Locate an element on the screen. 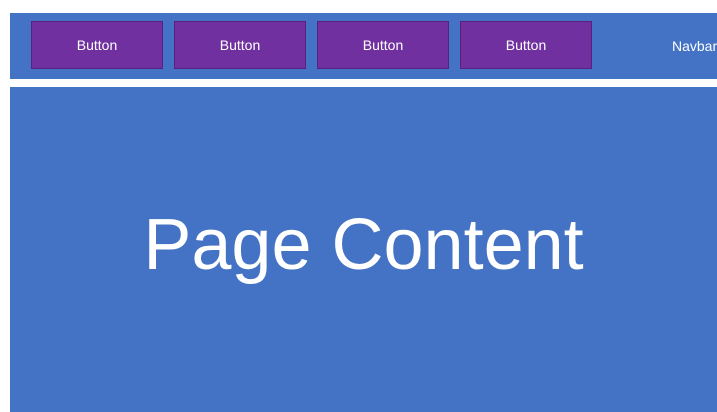  nav-button-1: Button is located at coordinates (97, 45).